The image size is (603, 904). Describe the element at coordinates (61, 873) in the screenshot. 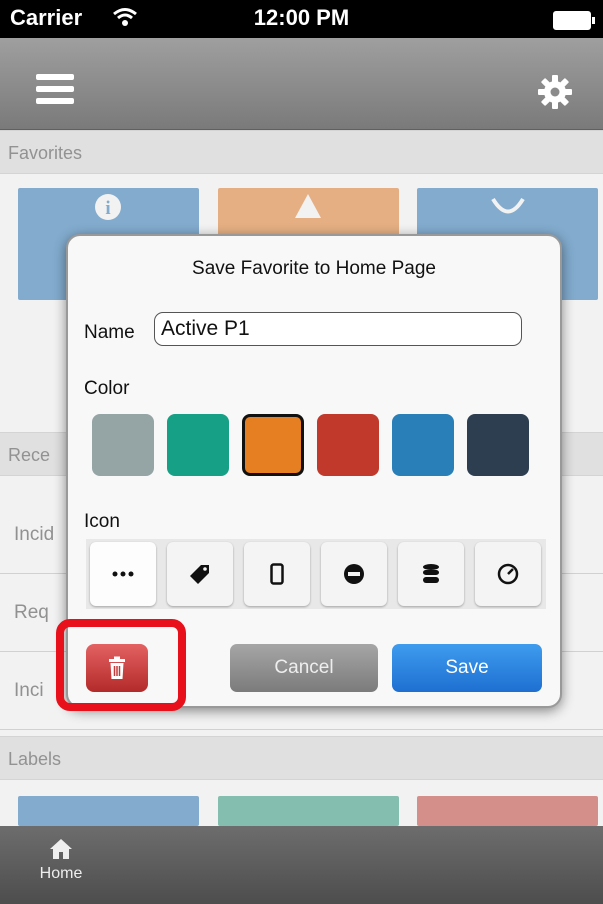

I see `tab-home-label: Home` at that location.